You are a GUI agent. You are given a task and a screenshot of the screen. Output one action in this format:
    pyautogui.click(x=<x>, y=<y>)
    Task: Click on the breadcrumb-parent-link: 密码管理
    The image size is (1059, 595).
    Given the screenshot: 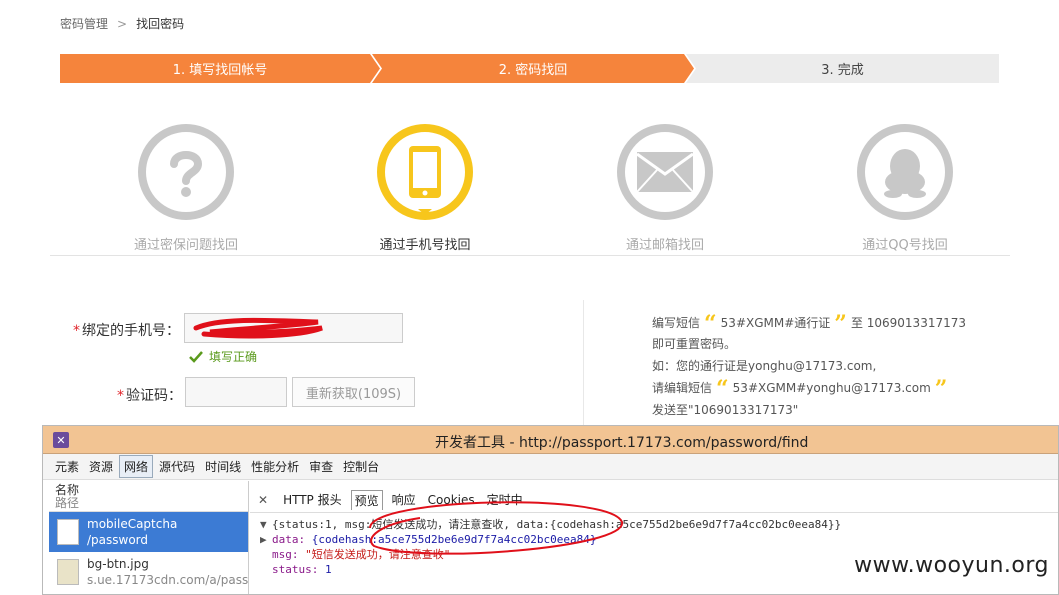 What is the action you would take?
    pyautogui.click(x=84, y=24)
    